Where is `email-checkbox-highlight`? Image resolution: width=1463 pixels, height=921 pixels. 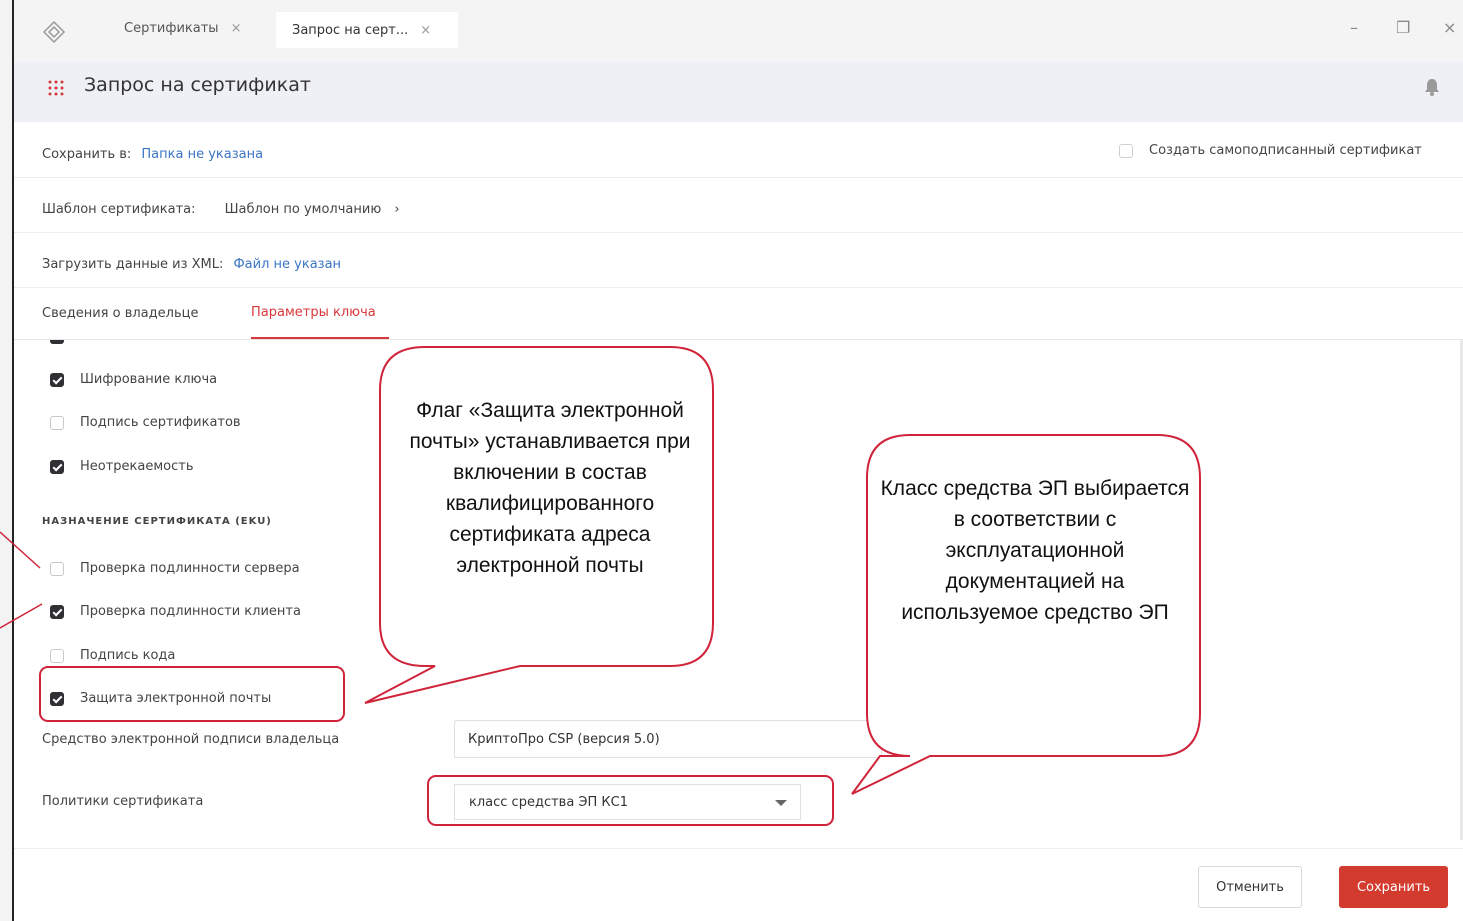 email-checkbox-highlight is located at coordinates (192, 694).